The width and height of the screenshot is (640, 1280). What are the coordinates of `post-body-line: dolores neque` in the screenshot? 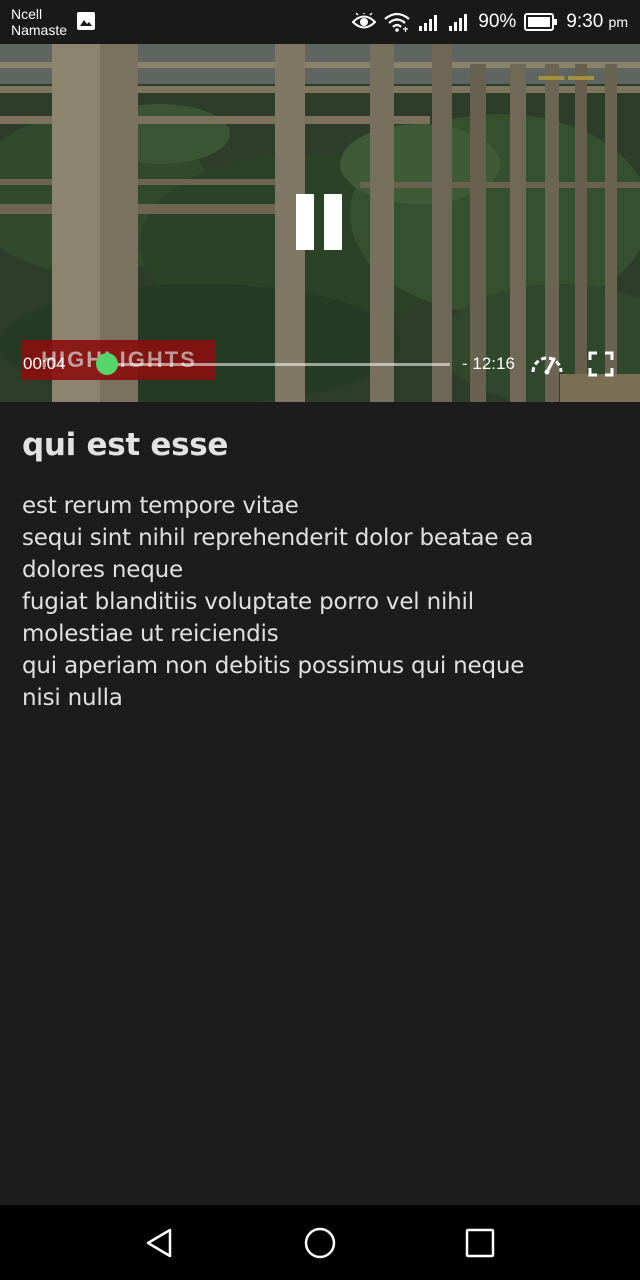 It's located at (102, 570).